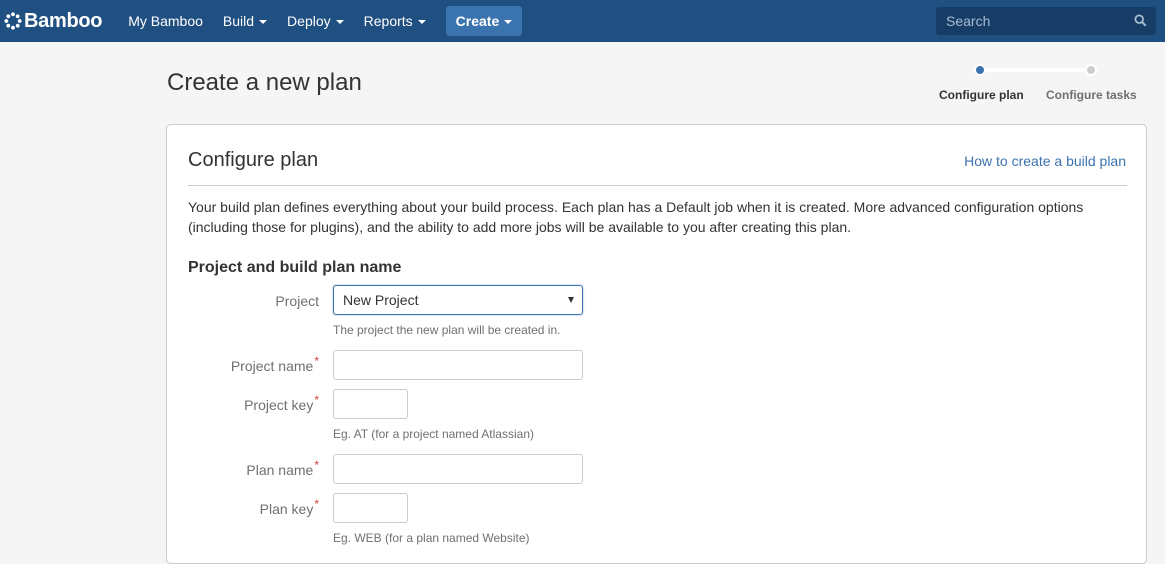 Image resolution: width=1165 pixels, height=564 pixels. I want to click on bamboo-logo-icon, so click(13, 21).